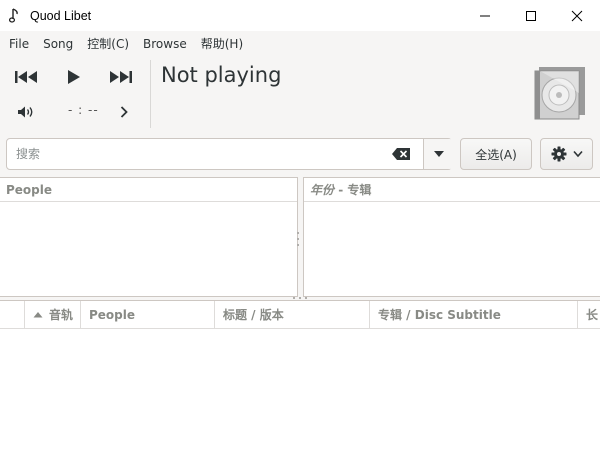 Image resolution: width=600 pixels, height=460 pixels. Describe the element at coordinates (558, 154) in the screenshot. I see `gear-icon` at that location.